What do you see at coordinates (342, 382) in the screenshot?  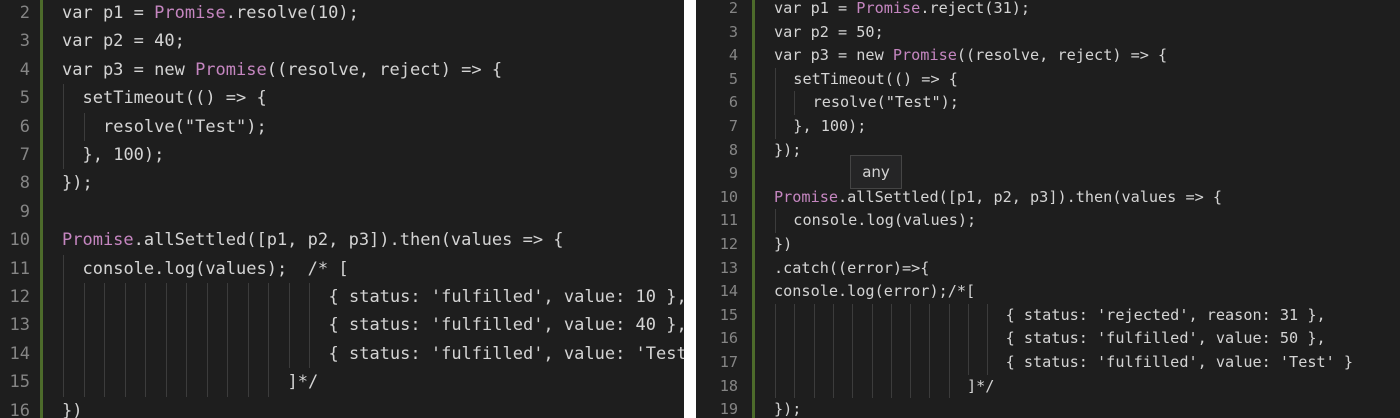 I see `code-line: 15]*/` at bounding box center [342, 382].